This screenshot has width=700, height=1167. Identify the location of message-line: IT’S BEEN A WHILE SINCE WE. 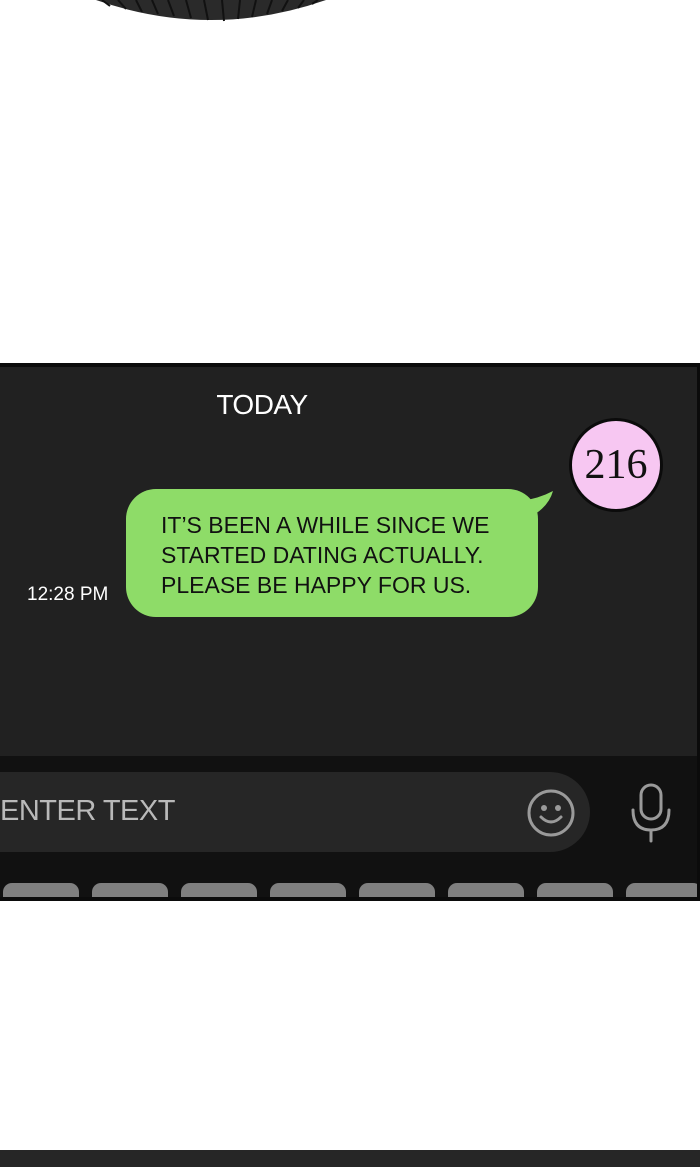
(325, 525).